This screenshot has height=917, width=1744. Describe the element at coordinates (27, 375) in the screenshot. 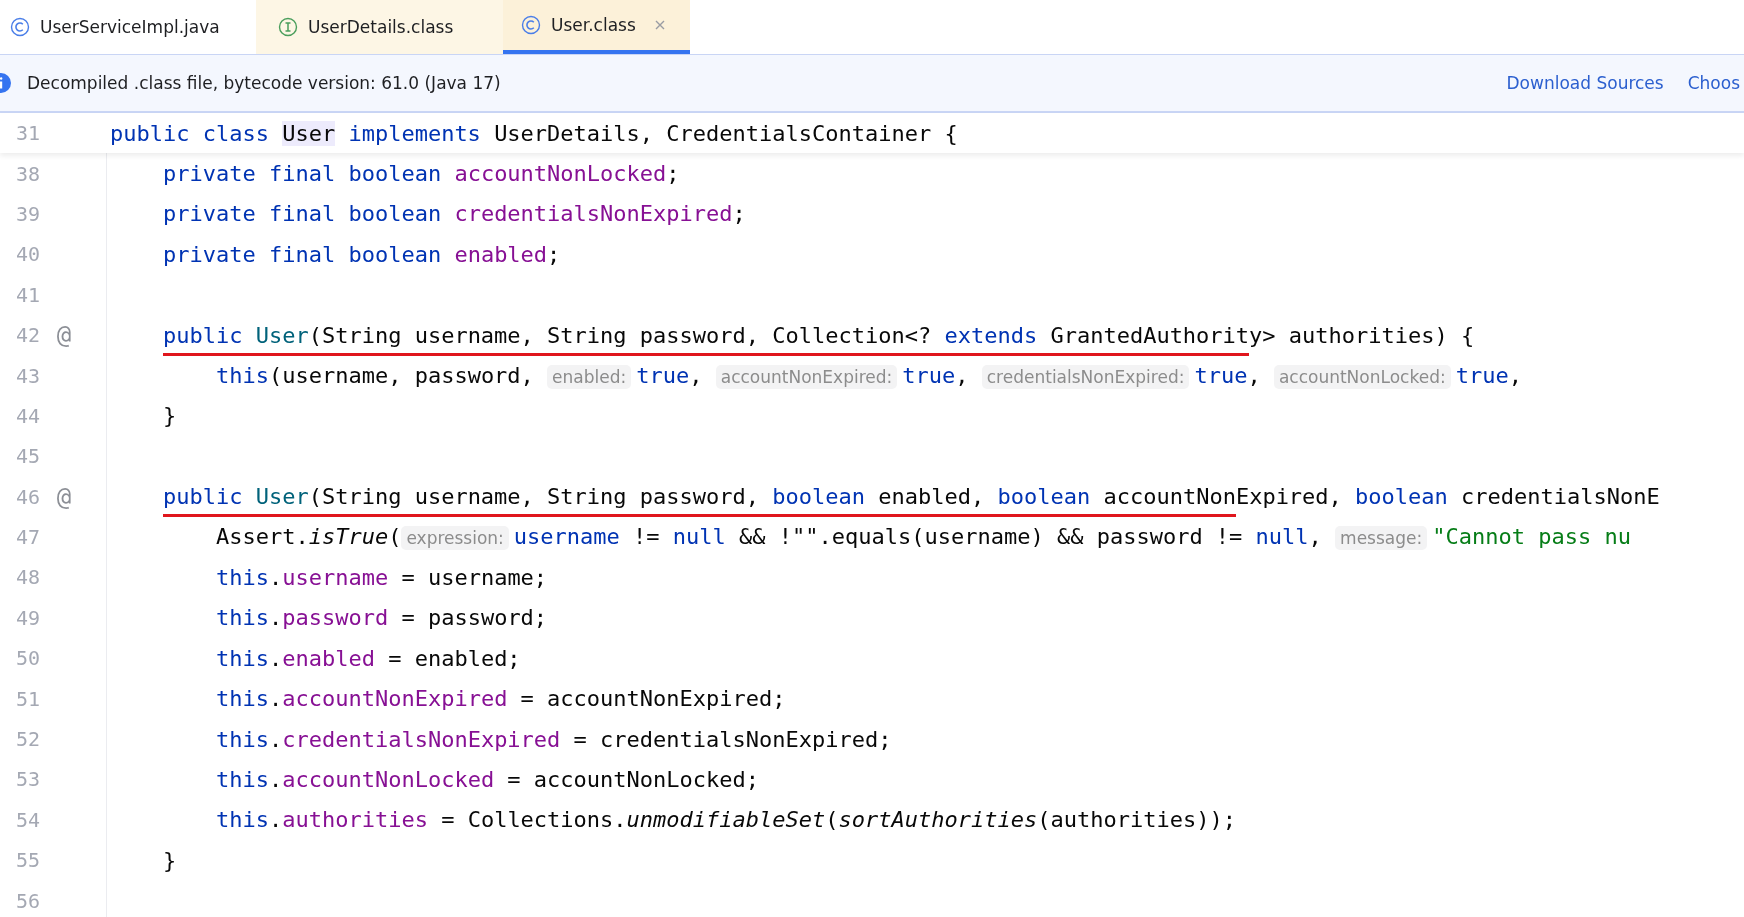

I see `line-number: 43` at that location.